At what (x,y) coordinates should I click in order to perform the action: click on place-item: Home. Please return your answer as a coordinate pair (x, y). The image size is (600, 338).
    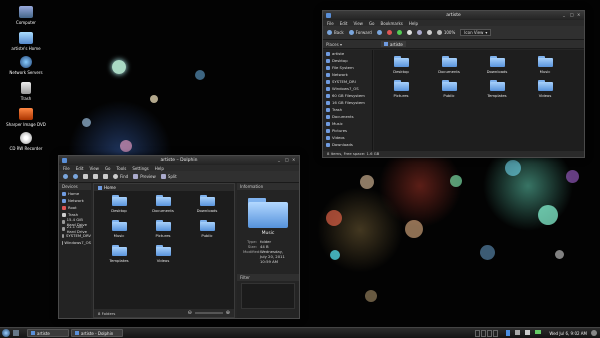
    Looking at the image, I should click on (75, 193).